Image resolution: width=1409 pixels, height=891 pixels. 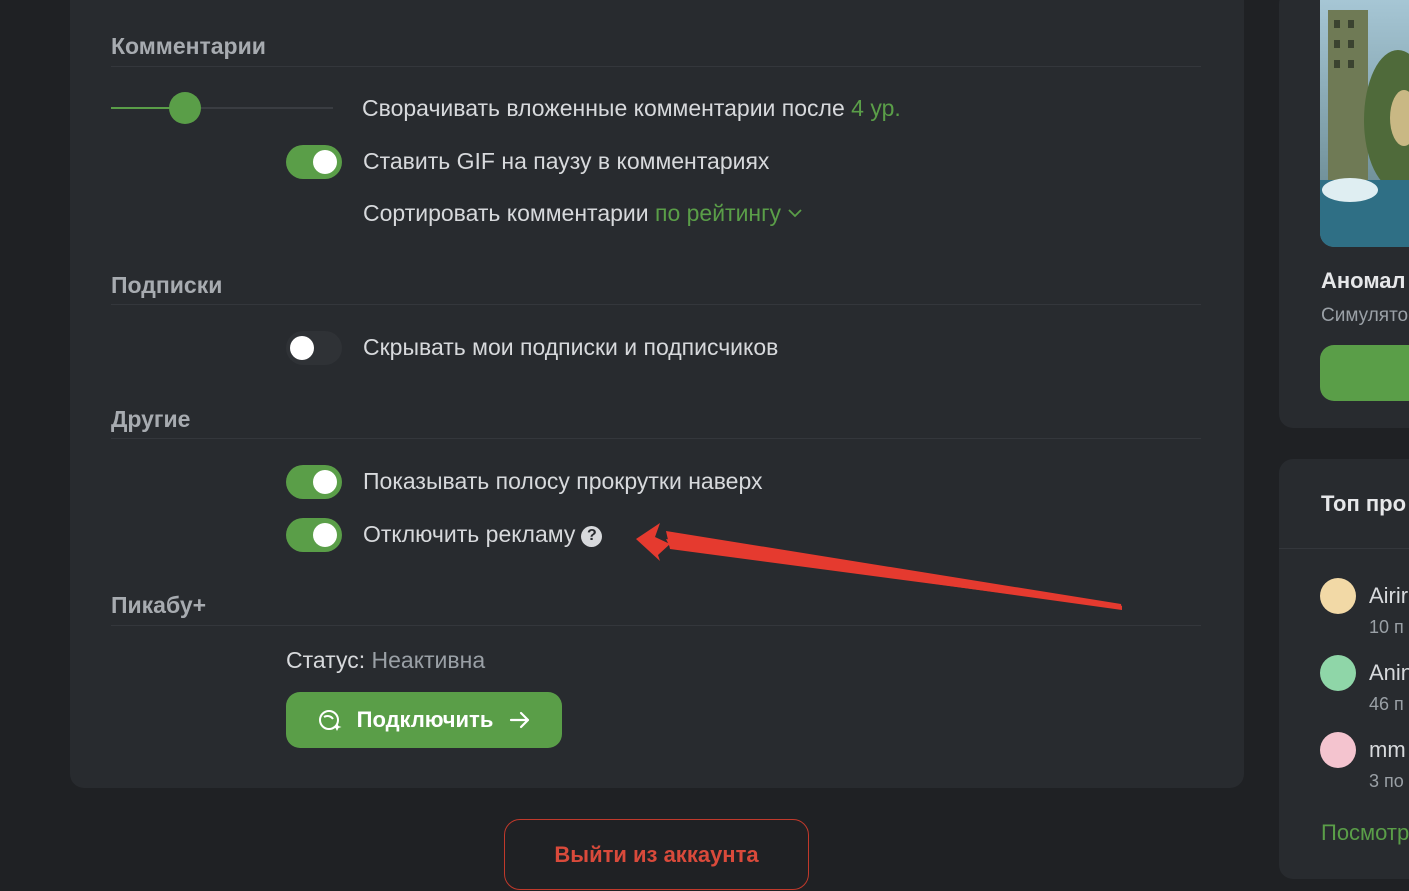 I want to click on section-title-subscriptions: Подписки, so click(x=167, y=285).